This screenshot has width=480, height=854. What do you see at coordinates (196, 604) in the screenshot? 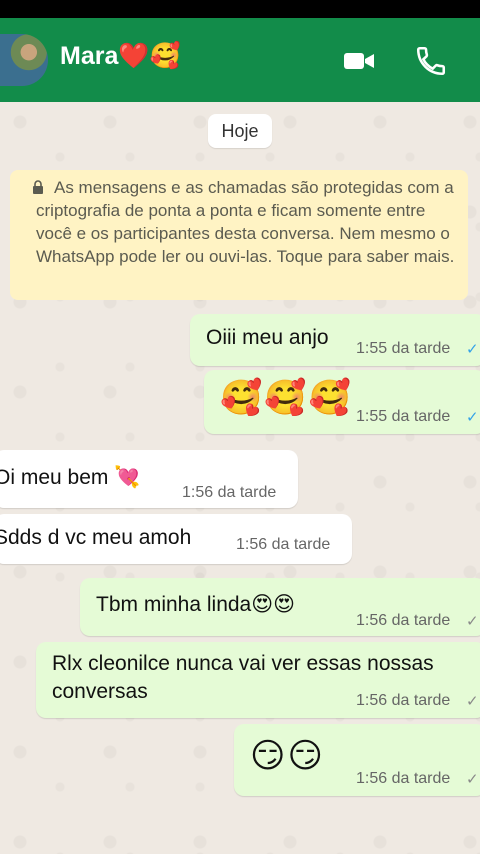
I see `message-text: Tbm minha linda😍😍` at bounding box center [196, 604].